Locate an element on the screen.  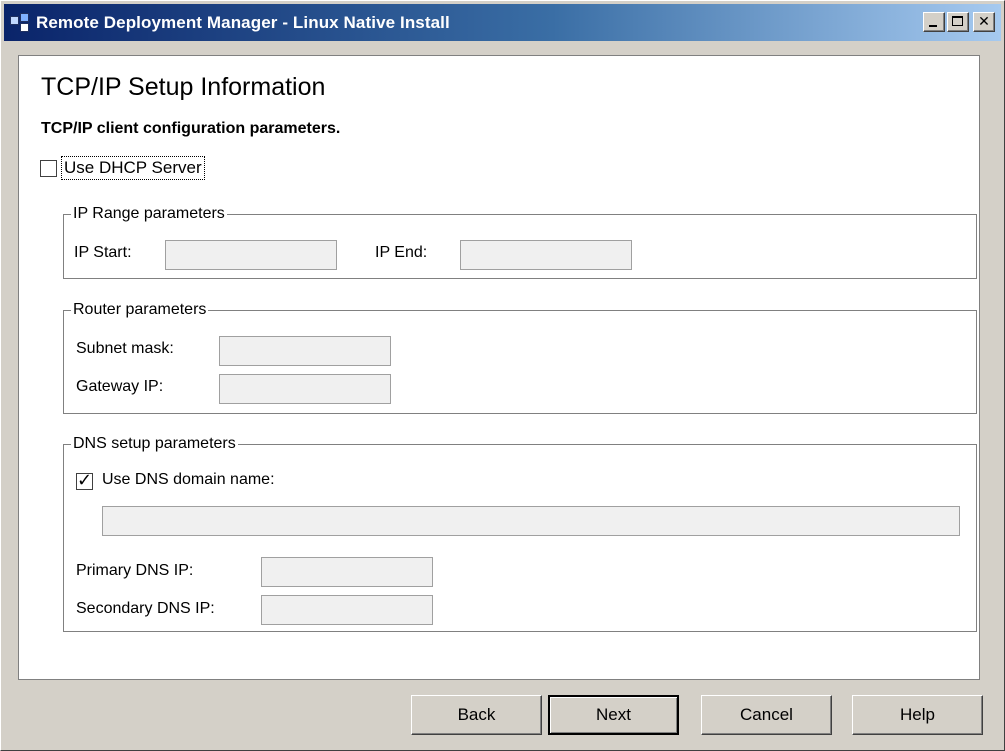
dns-domain-checkbox: ✓ is located at coordinates (84, 480).